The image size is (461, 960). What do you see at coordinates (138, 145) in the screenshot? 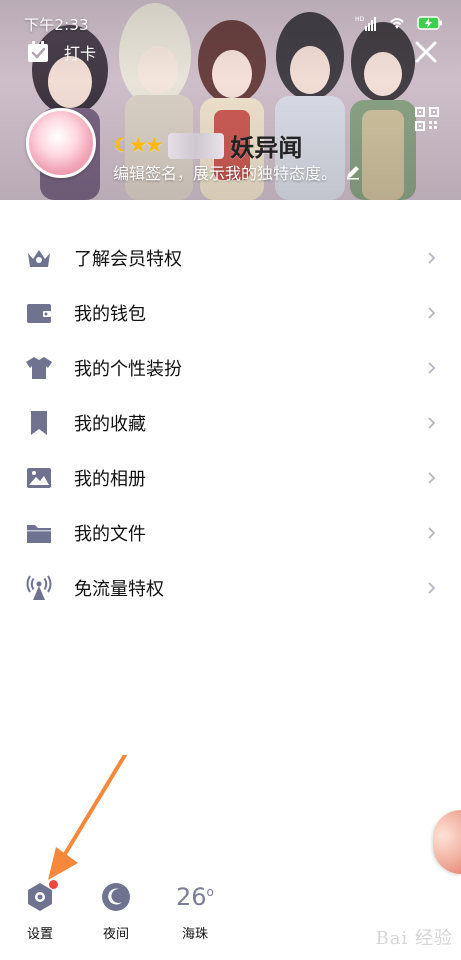
I see `vip-crown-icon: ☾★★` at bounding box center [138, 145].